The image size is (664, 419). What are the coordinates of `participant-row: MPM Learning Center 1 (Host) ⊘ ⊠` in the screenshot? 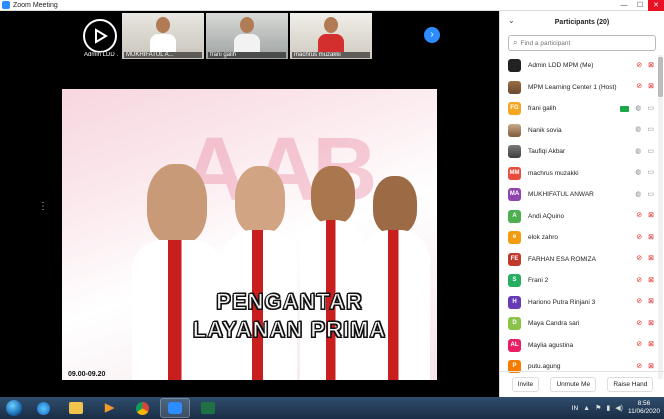 It's located at (579, 88).